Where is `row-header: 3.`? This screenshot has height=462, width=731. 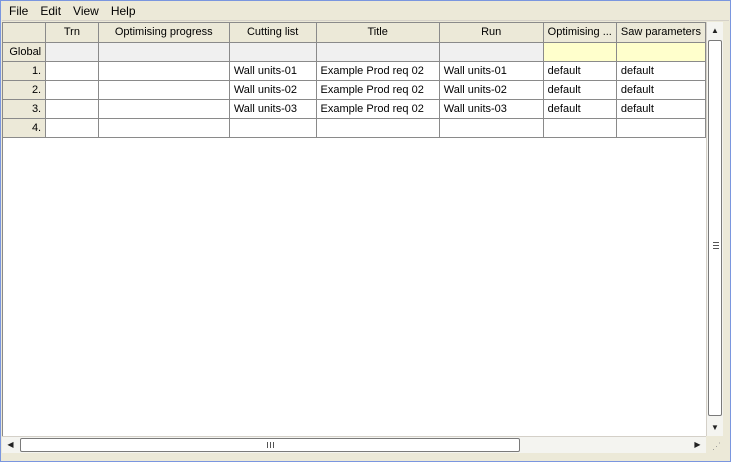 row-header: 3. is located at coordinates (25, 109).